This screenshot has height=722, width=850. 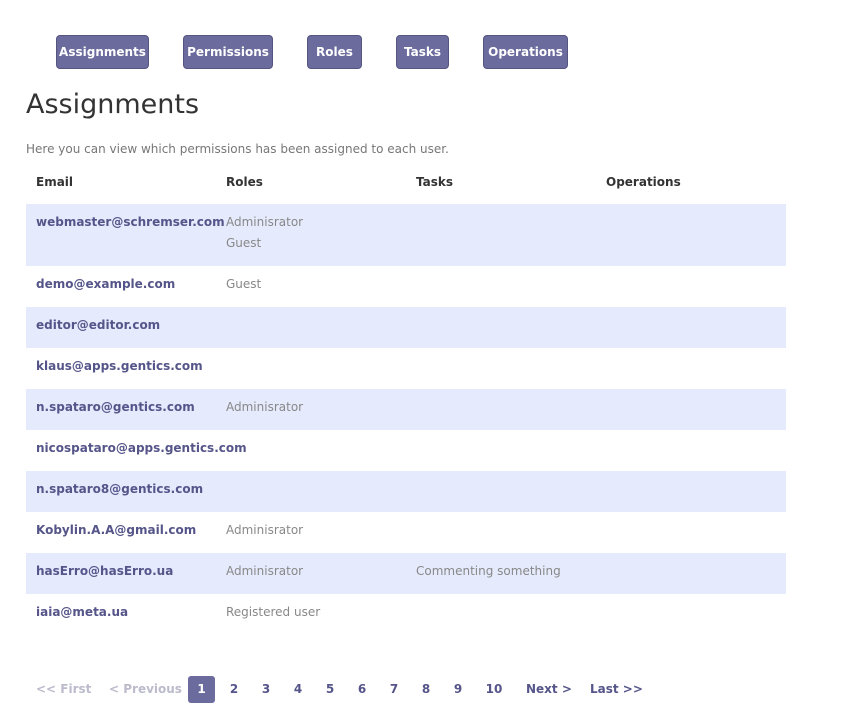 I want to click on email-link: klaus@apps.gentics.com, so click(x=119, y=366).